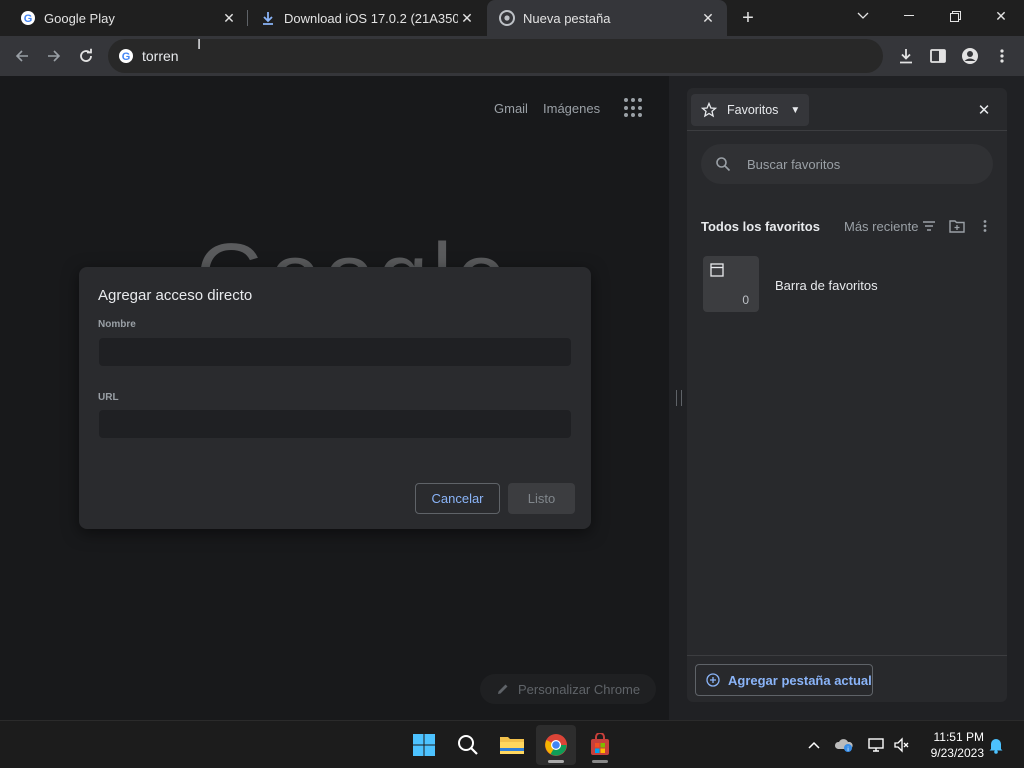 The image size is (1024, 768). I want to click on cancel-button: Cancelar, so click(457, 498).